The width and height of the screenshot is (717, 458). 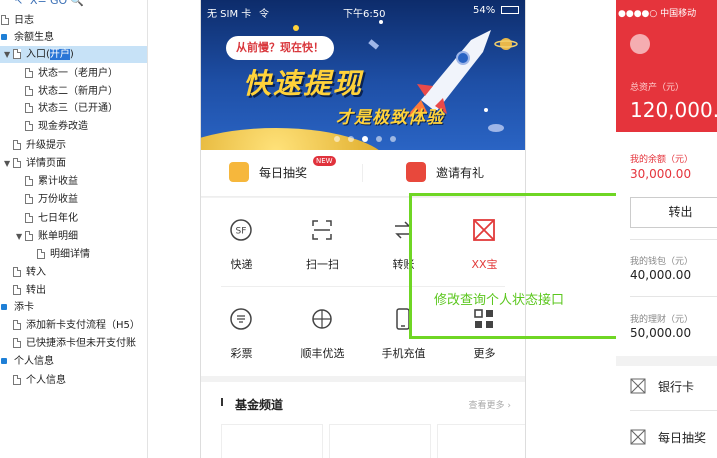 I want to click on pointer-tool-icon: ↖, so click(x=18, y=3).